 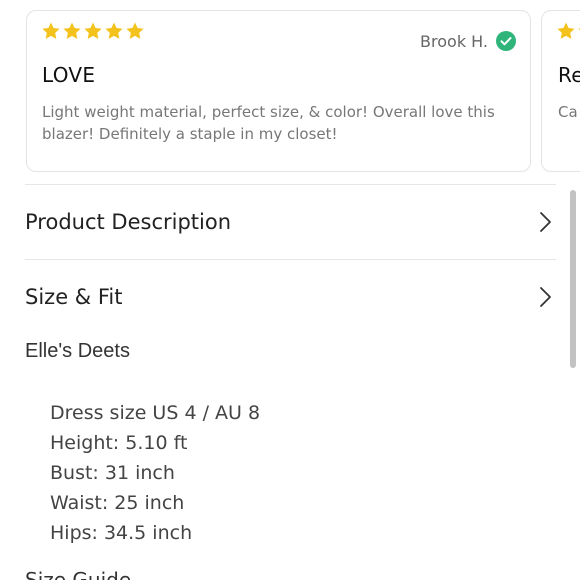 What do you see at coordinates (560, 91) in the screenshot?
I see `review-card-next: Re Ca it's orc` at bounding box center [560, 91].